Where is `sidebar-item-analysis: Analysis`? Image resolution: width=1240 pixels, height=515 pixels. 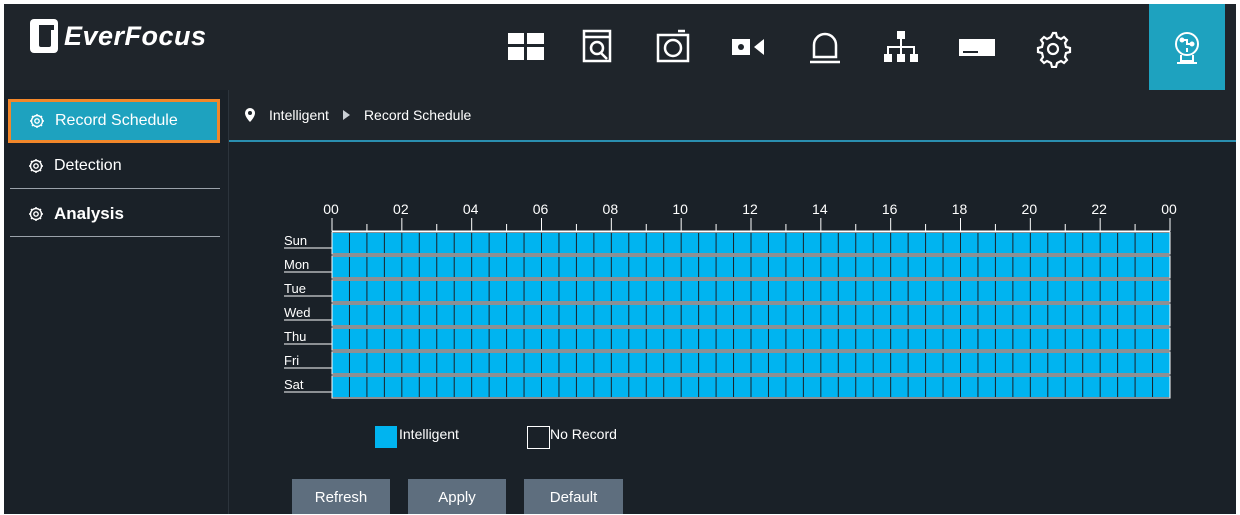
sidebar-item-analysis: Analysis is located at coordinates (114, 214).